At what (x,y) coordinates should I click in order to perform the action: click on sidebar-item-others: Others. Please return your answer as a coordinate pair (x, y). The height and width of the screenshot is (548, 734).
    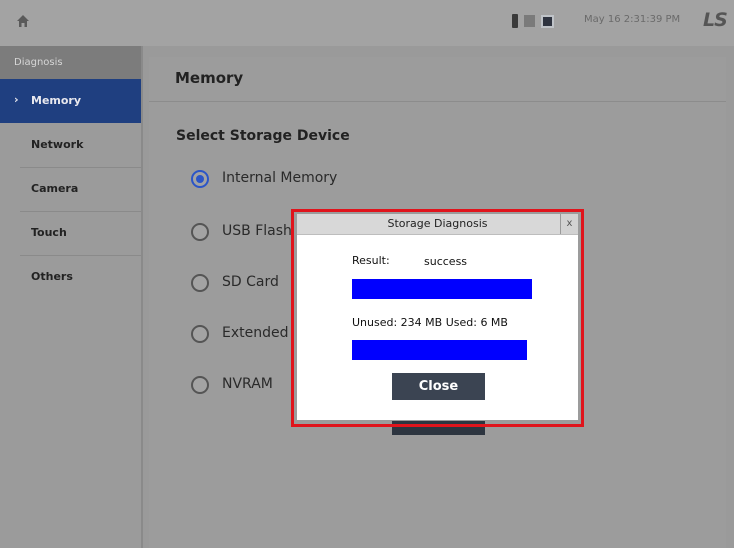
    Looking at the image, I should click on (70, 277).